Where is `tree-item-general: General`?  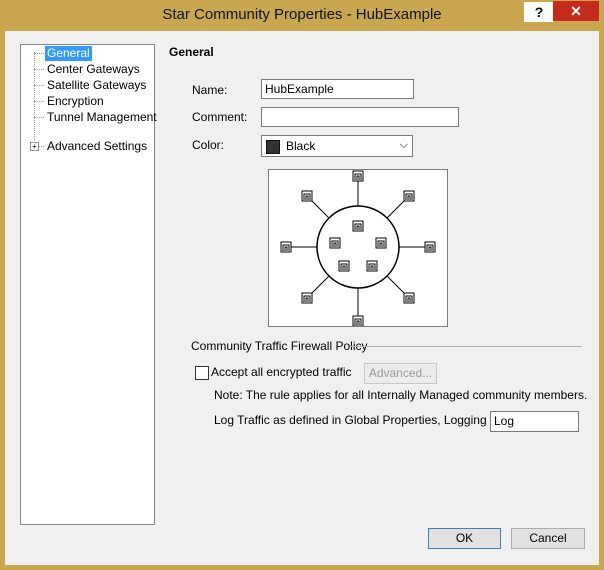
tree-item-general: General is located at coordinates (68, 53).